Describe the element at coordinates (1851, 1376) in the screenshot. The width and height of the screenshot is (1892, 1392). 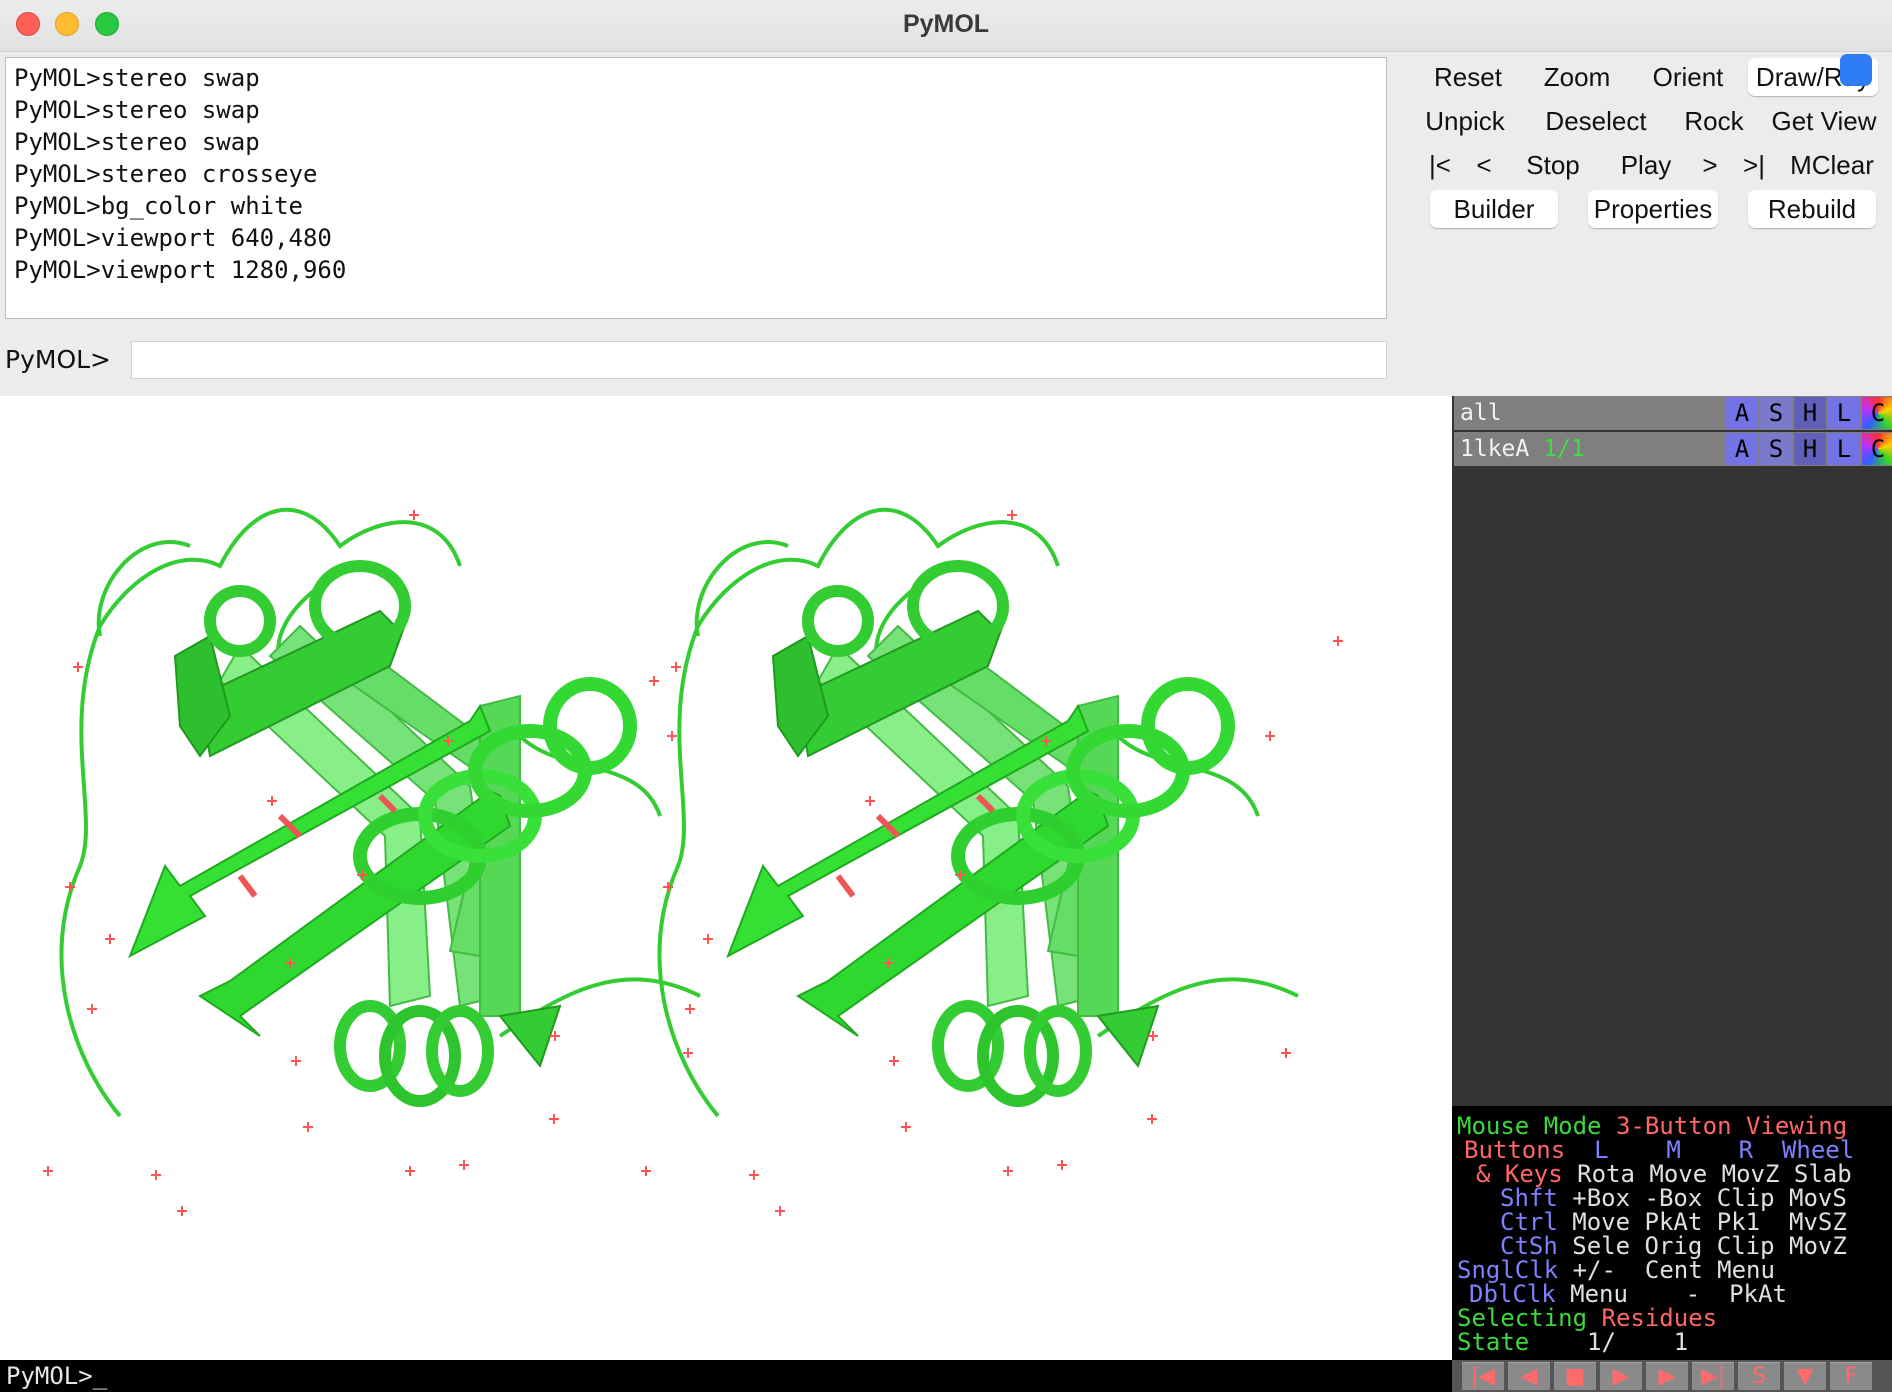
I see `fullscreen-icon: F` at that location.